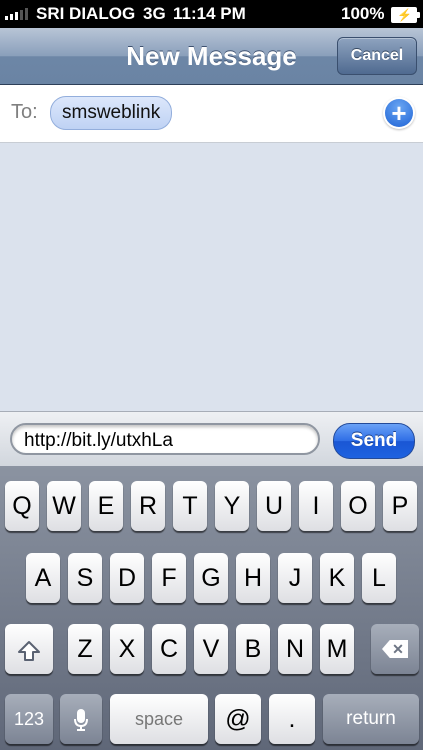  I want to click on key-e: E, so click(106, 506).